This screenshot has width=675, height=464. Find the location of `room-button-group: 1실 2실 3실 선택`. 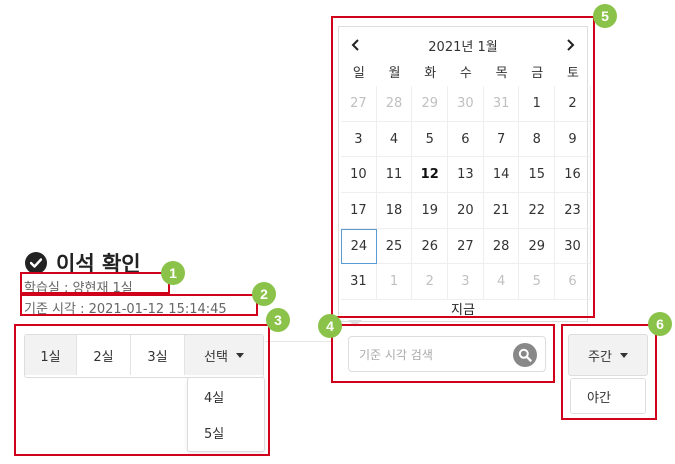

room-button-group: 1실 2실 3실 선택 is located at coordinates (144, 356).